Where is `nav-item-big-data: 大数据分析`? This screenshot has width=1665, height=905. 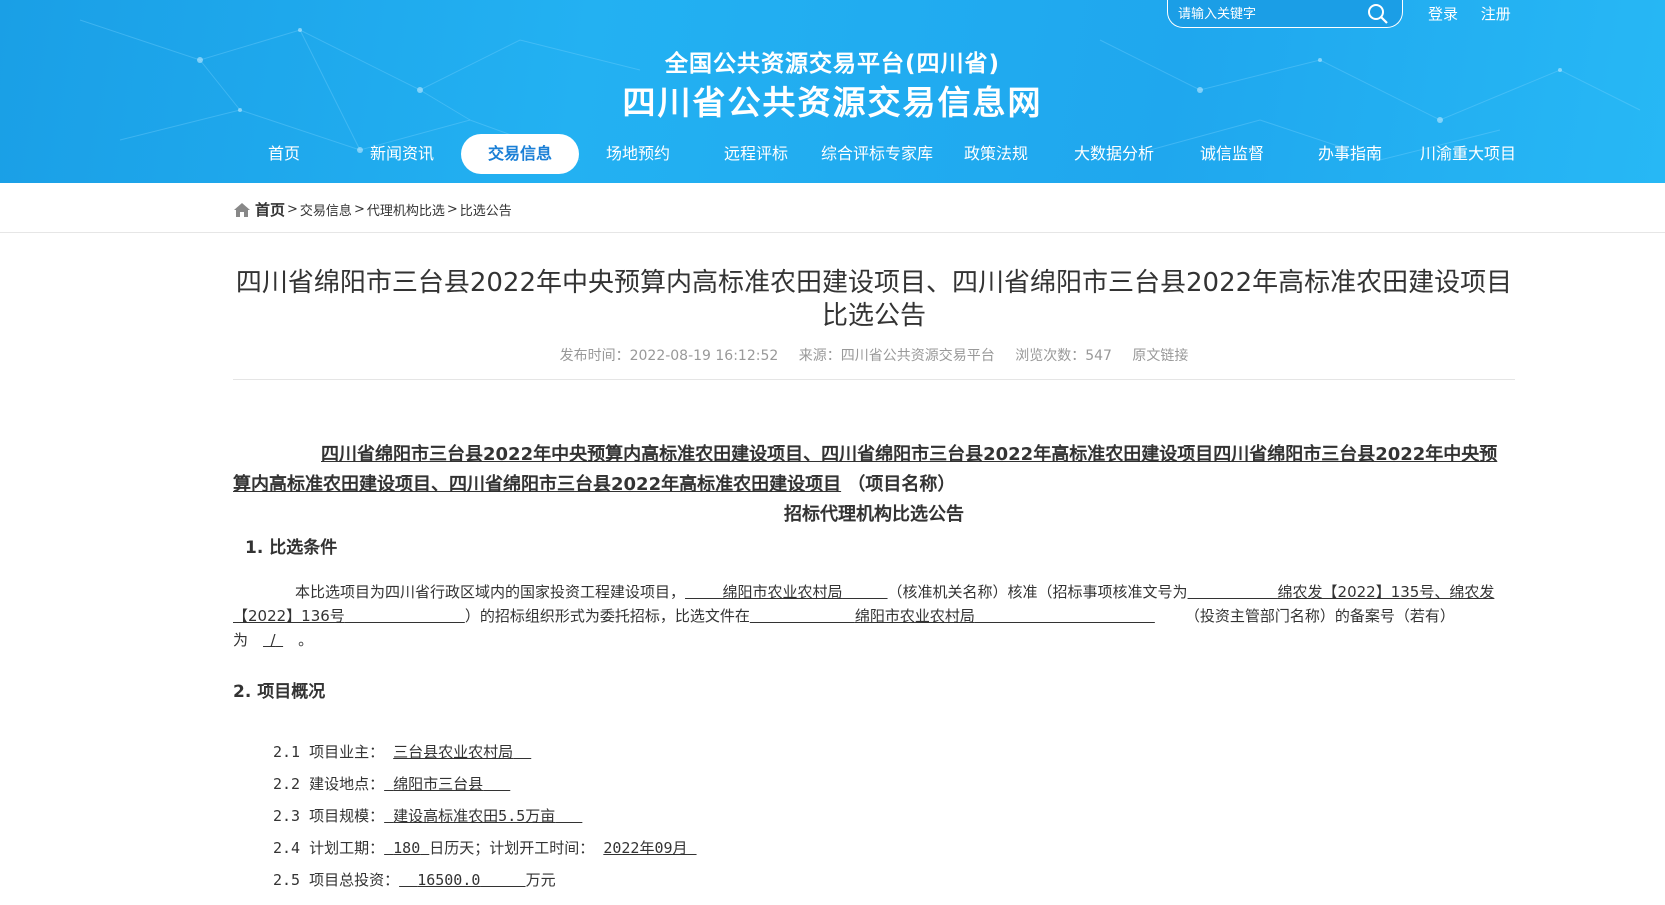 nav-item-big-data: 大数据分析 is located at coordinates (1114, 154).